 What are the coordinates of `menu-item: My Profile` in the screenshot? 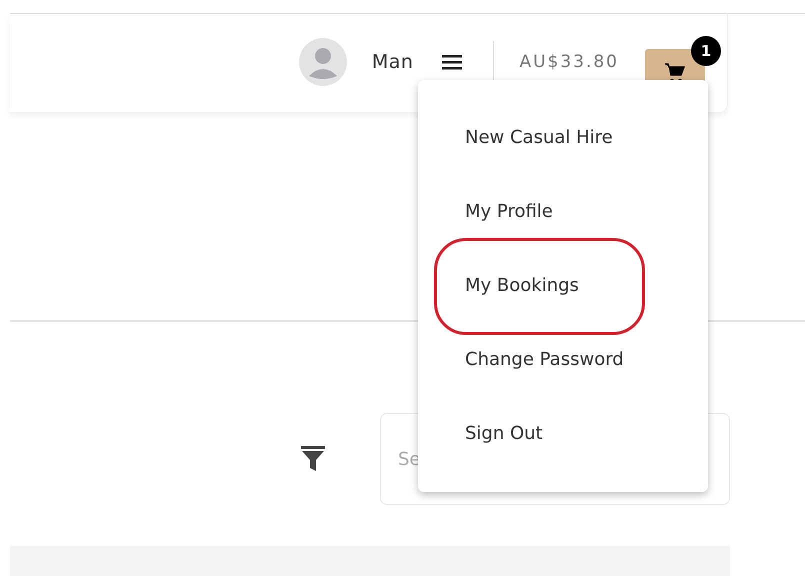 It's located at (509, 212).